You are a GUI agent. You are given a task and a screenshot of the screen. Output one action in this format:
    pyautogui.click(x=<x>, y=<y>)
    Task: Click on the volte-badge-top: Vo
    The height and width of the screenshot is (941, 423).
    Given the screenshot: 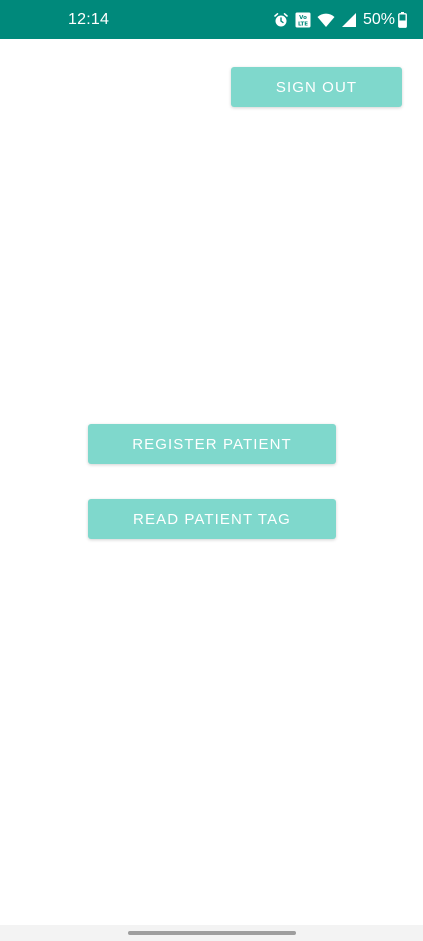 What is the action you would take?
    pyautogui.click(x=303, y=18)
    